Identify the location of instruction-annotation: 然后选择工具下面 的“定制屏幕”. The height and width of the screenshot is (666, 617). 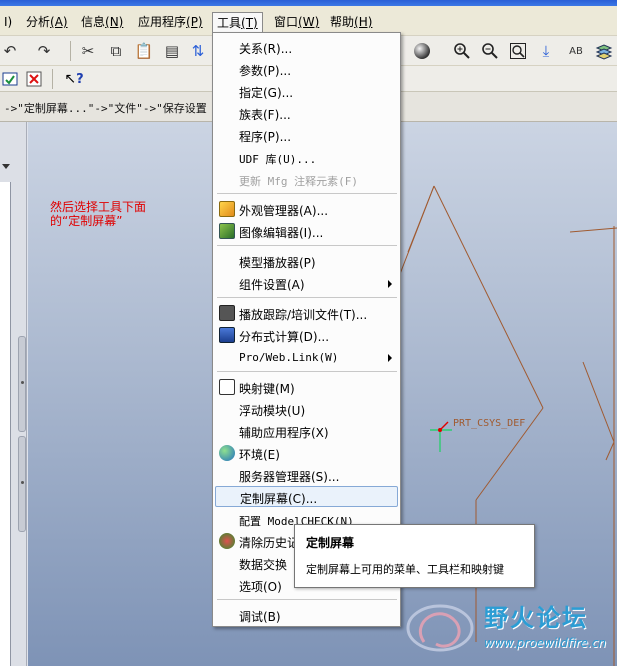
(98, 214).